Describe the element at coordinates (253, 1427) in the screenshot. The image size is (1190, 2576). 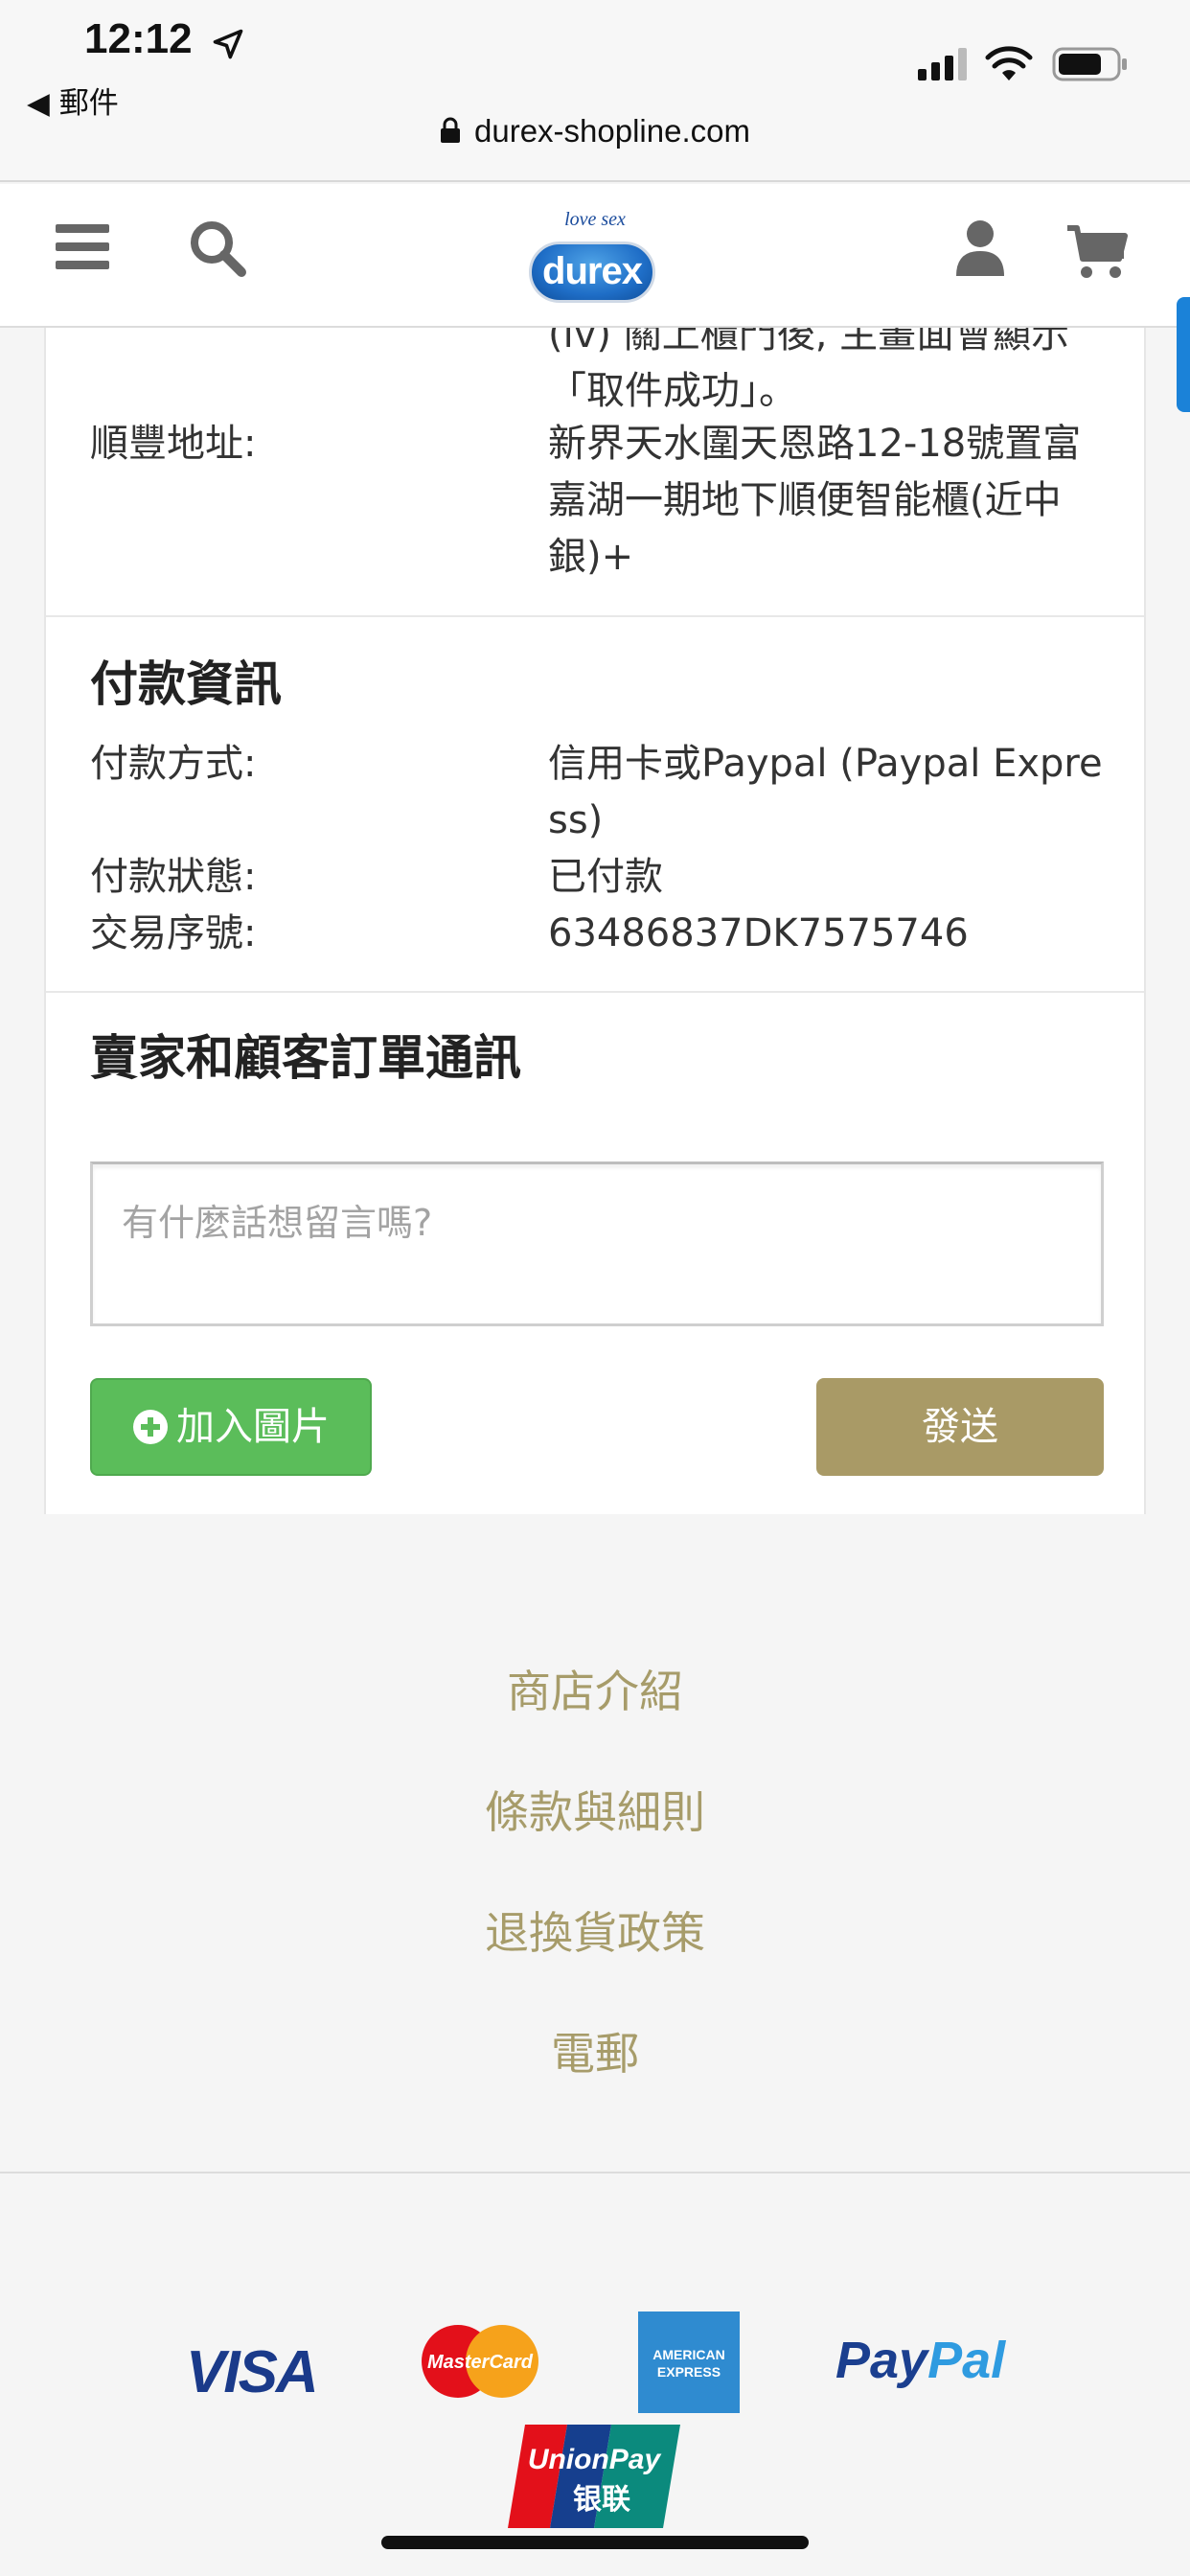
I see `add-image-label: 加入圖片` at that location.